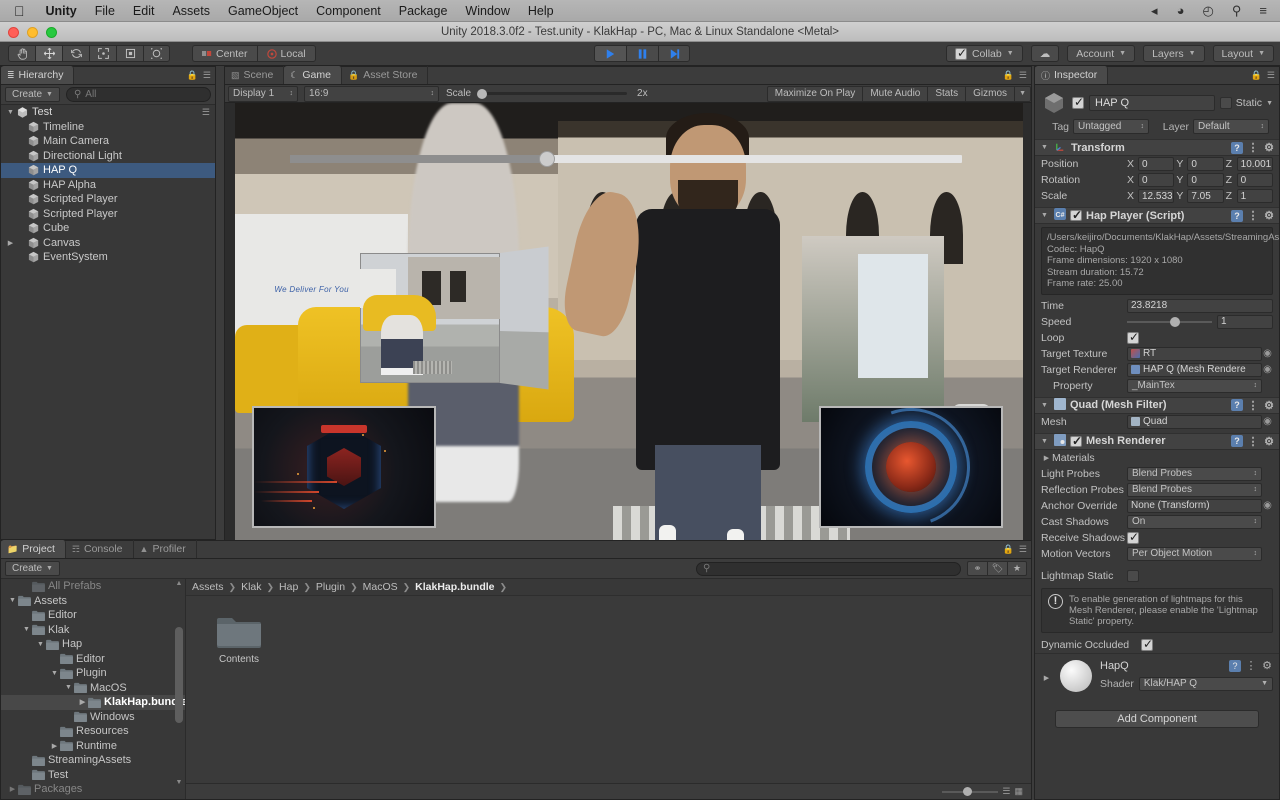 The width and height of the screenshot is (1280, 800). I want to click on project-create-button: Create ▼, so click(32, 568).